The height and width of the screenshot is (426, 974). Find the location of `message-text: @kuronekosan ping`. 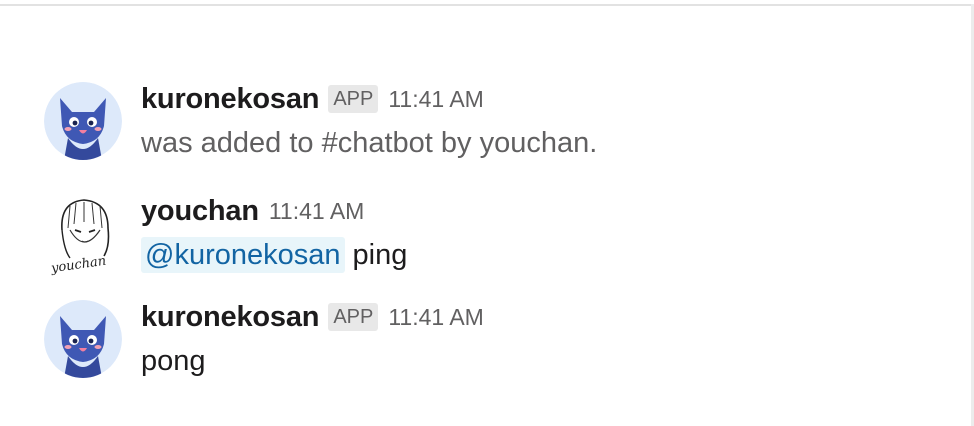

message-text: @kuronekosan ping is located at coordinates (531, 255).